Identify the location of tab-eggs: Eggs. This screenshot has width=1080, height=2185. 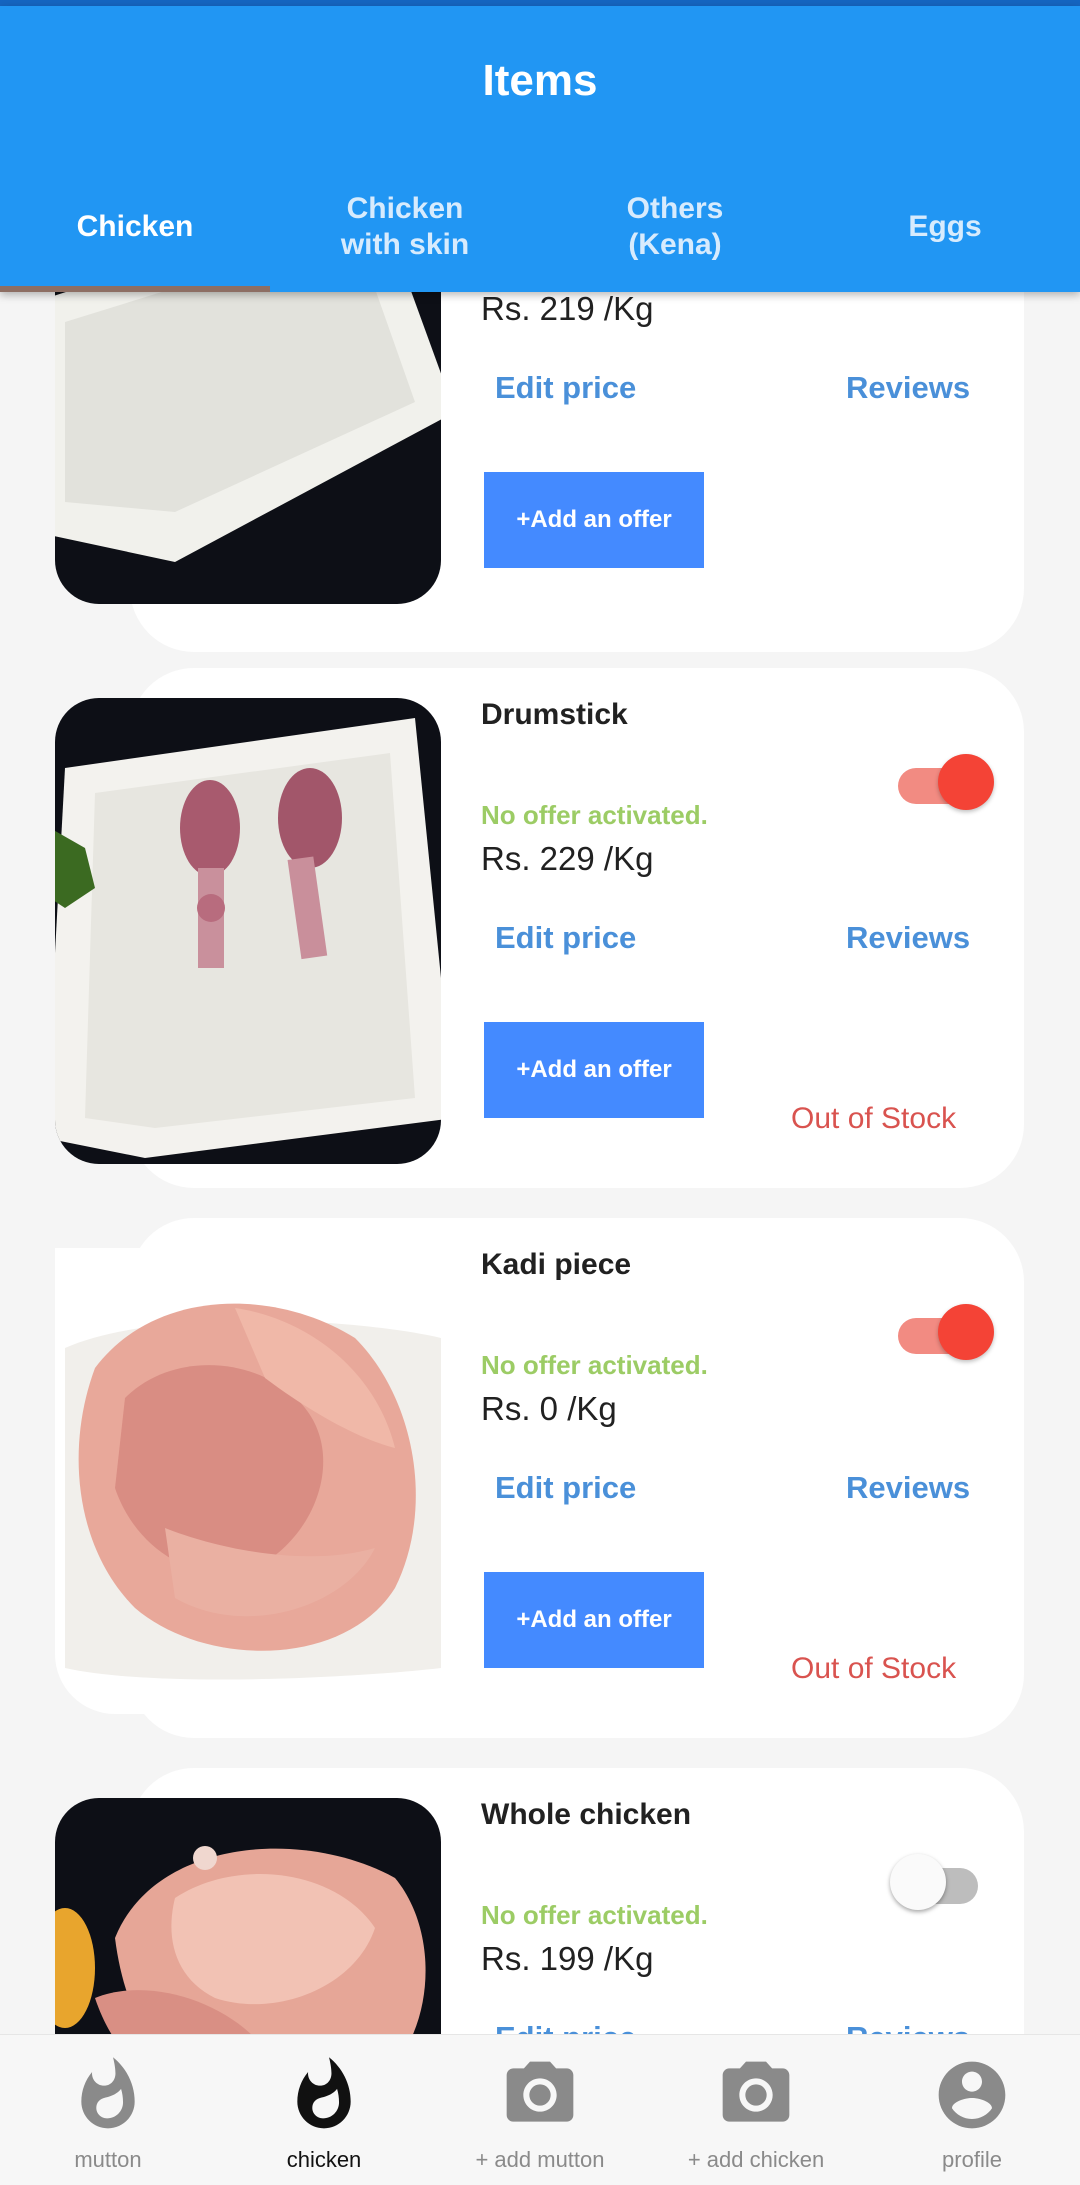
(945, 227).